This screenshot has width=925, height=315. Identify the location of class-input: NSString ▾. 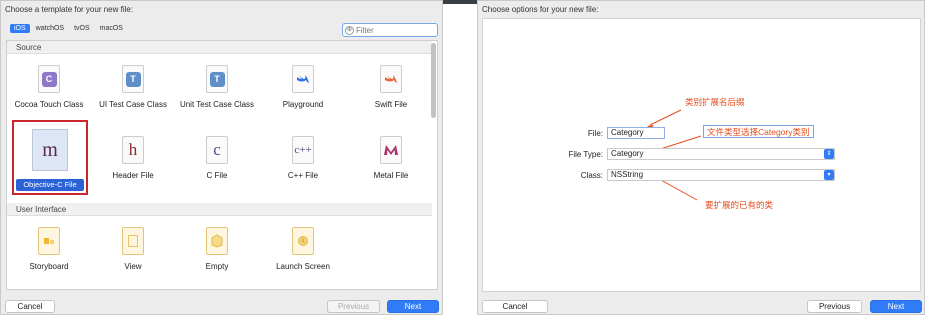
(721, 175).